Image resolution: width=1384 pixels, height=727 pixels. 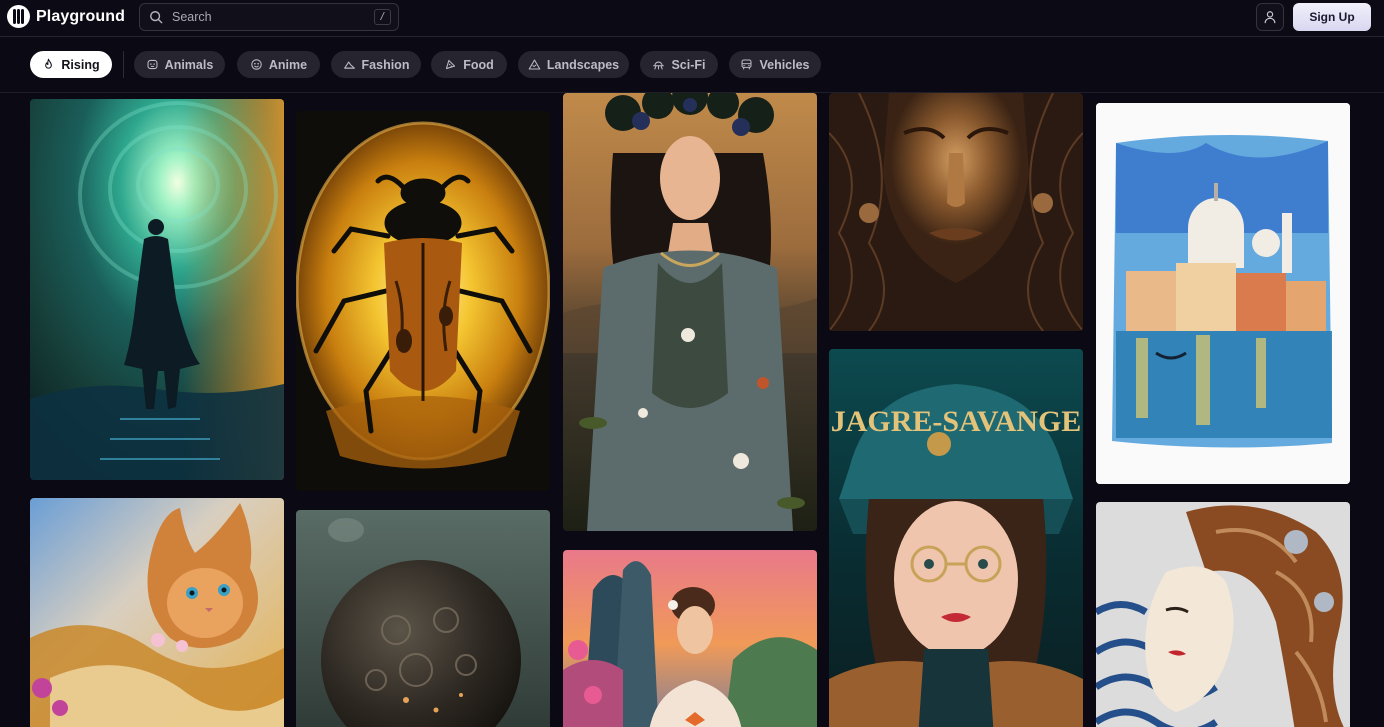 I want to click on gallery-image-sphere, so click(x=423, y=618).